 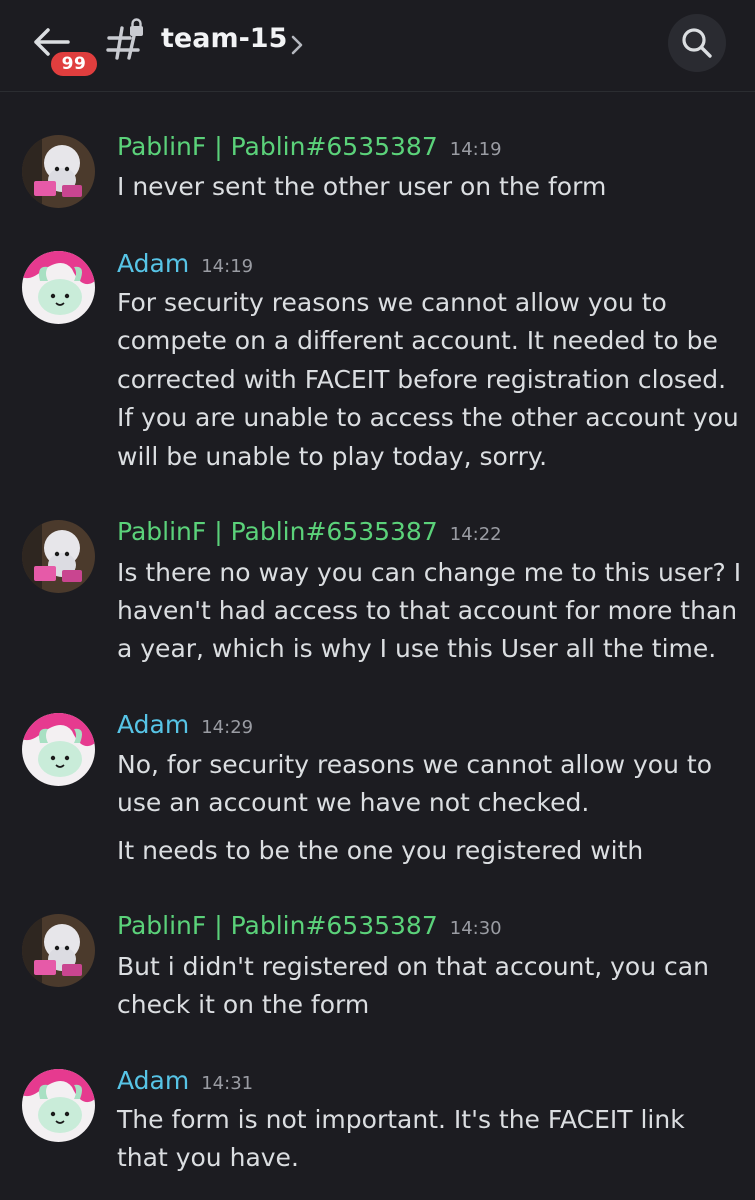 I want to click on timestamp: 14:29, so click(x=227, y=727).